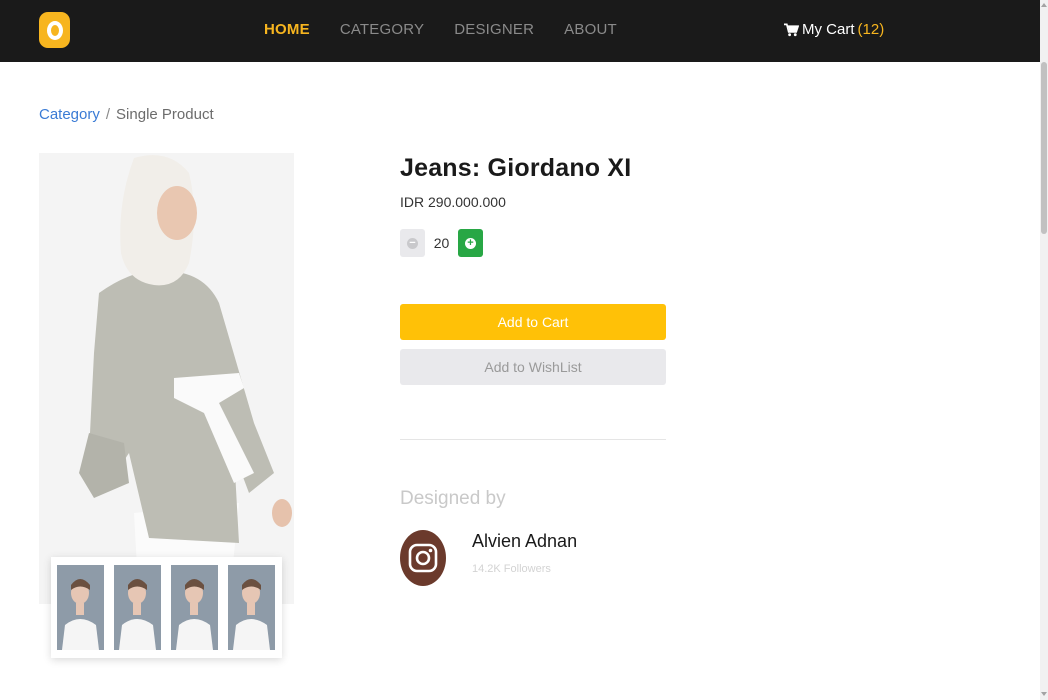  What do you see at coordinates (828, 29) in the screenshot?
I see `cart-label: My Cart` at bounding box center [828, 29].